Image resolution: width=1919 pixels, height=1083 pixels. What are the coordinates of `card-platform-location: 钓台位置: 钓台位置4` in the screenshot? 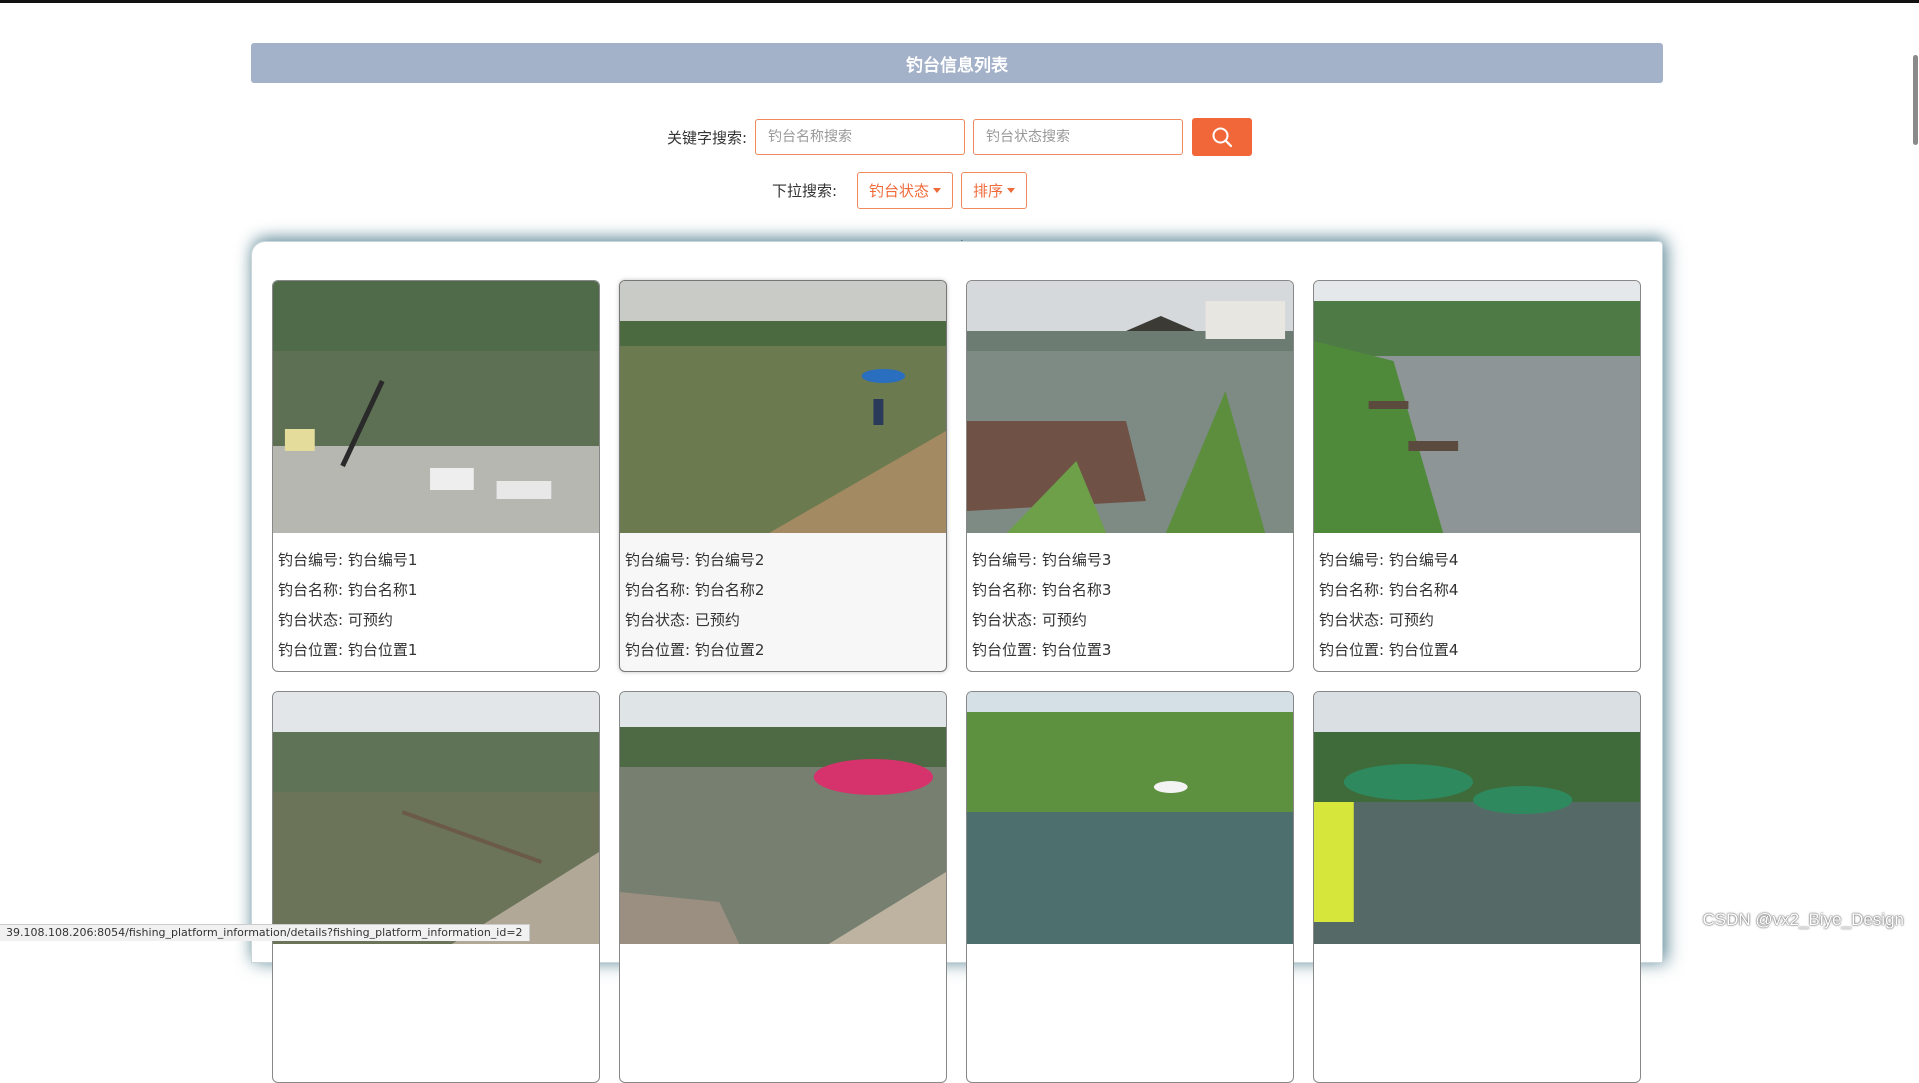 It's located at (1389, 650).